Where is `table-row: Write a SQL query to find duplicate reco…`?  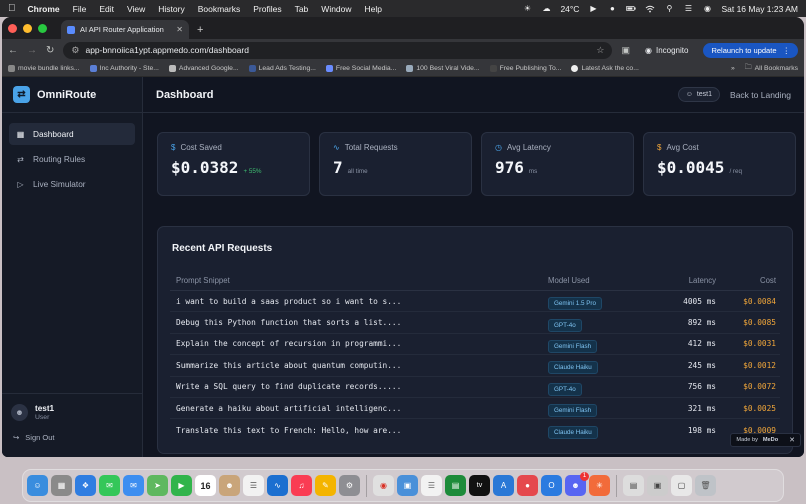
table-row: Write a SQL query to find duplicate reco… is located at coordinates (475, 387).